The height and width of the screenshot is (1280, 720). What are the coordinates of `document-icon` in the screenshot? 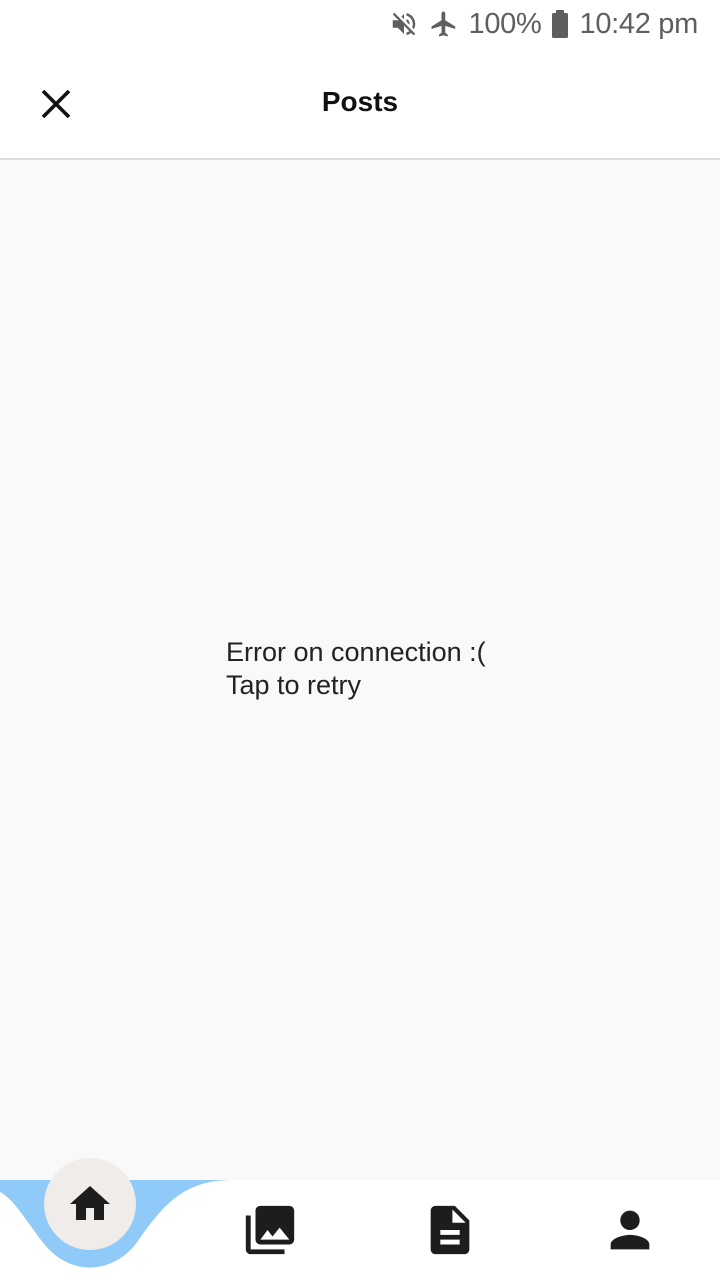 It's located at (450, 1230).